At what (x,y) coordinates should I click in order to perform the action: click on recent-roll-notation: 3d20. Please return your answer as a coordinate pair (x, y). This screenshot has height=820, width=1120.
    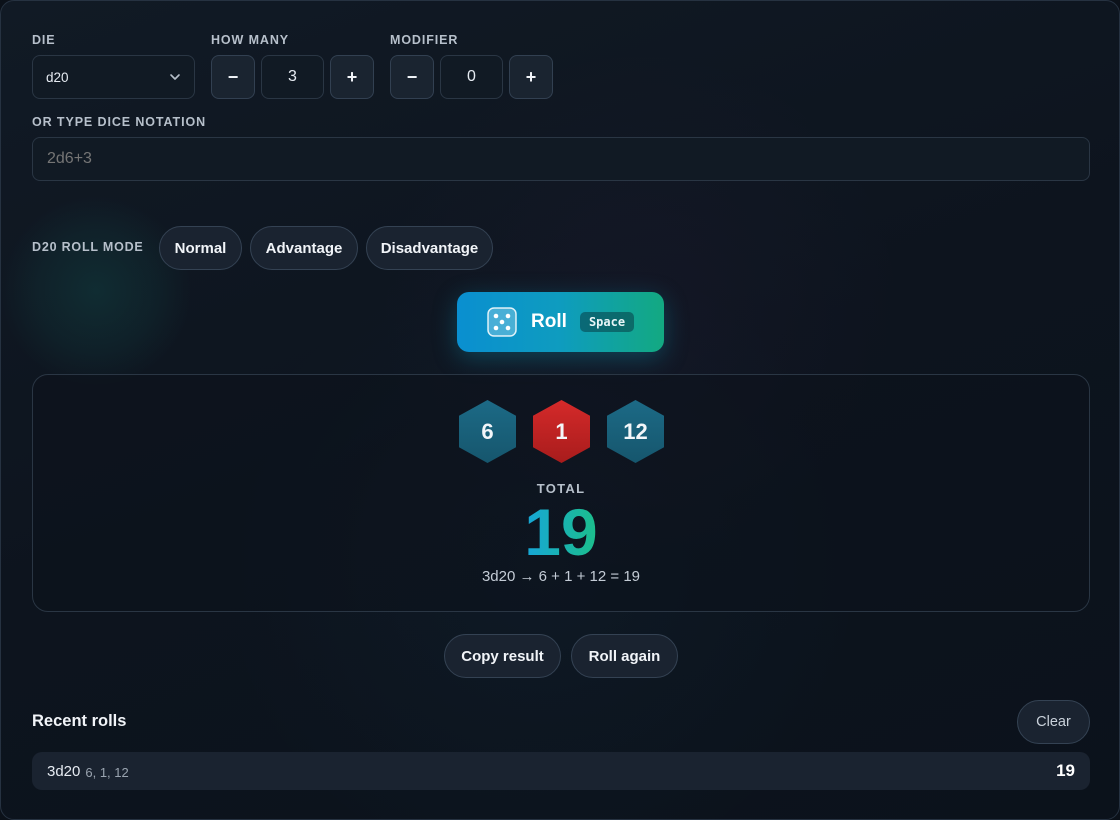
    Looking at the image, I should click on (64, 771).